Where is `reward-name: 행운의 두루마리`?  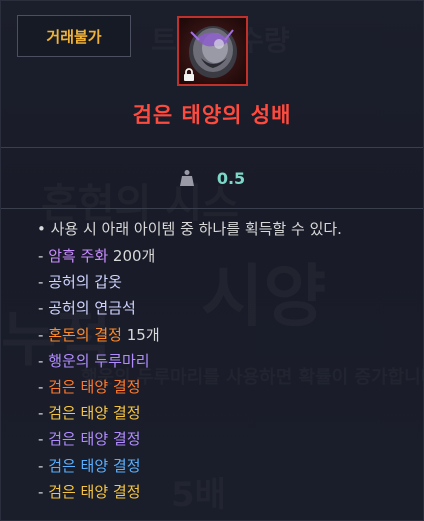
reward-name: 행운의 두루마리 is located at coordinates (99, 360).